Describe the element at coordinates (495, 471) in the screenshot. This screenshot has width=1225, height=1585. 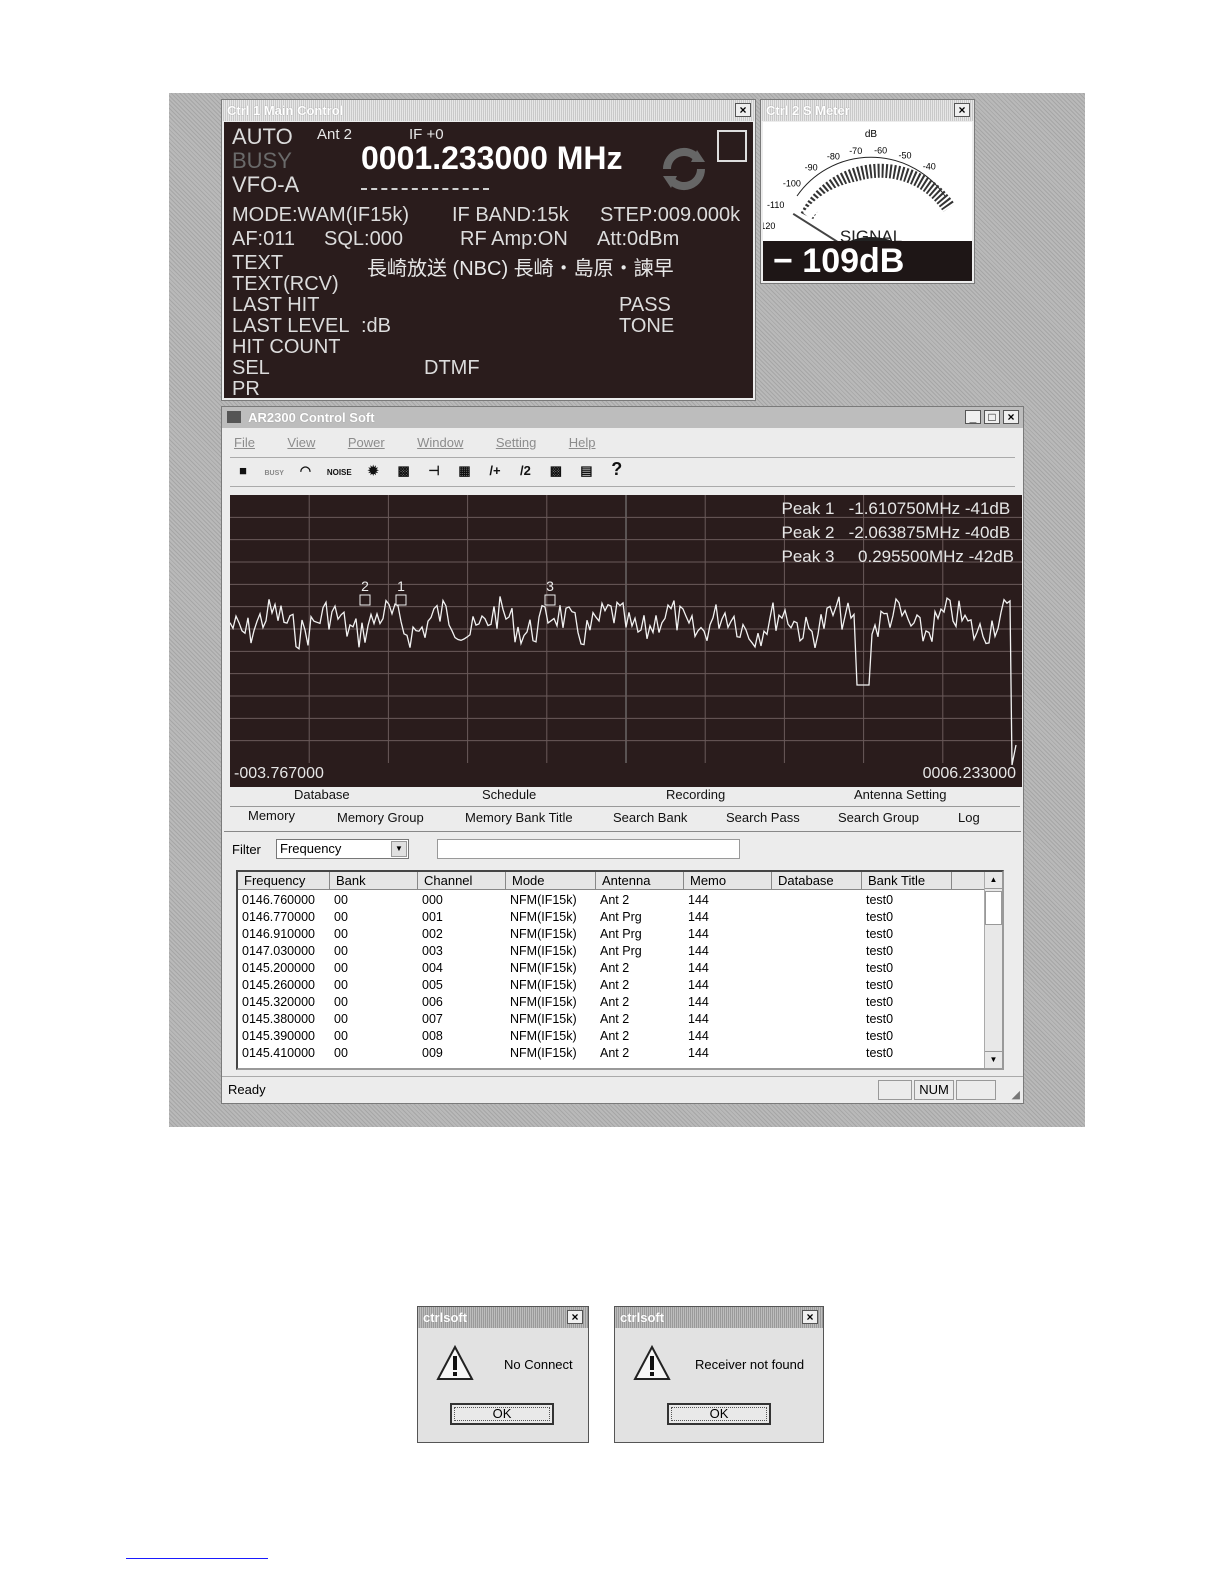
I see `plus-icon: /+` at that location.